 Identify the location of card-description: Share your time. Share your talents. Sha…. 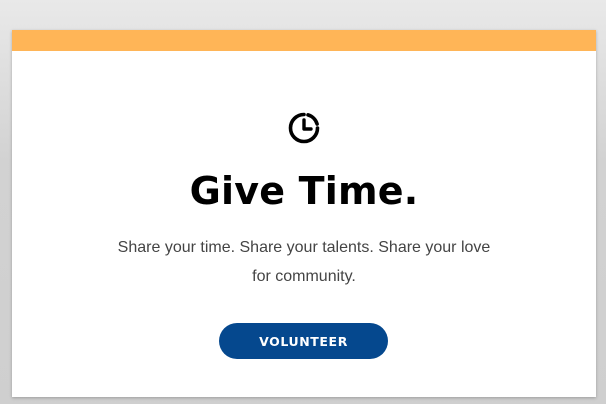
(304, 262).